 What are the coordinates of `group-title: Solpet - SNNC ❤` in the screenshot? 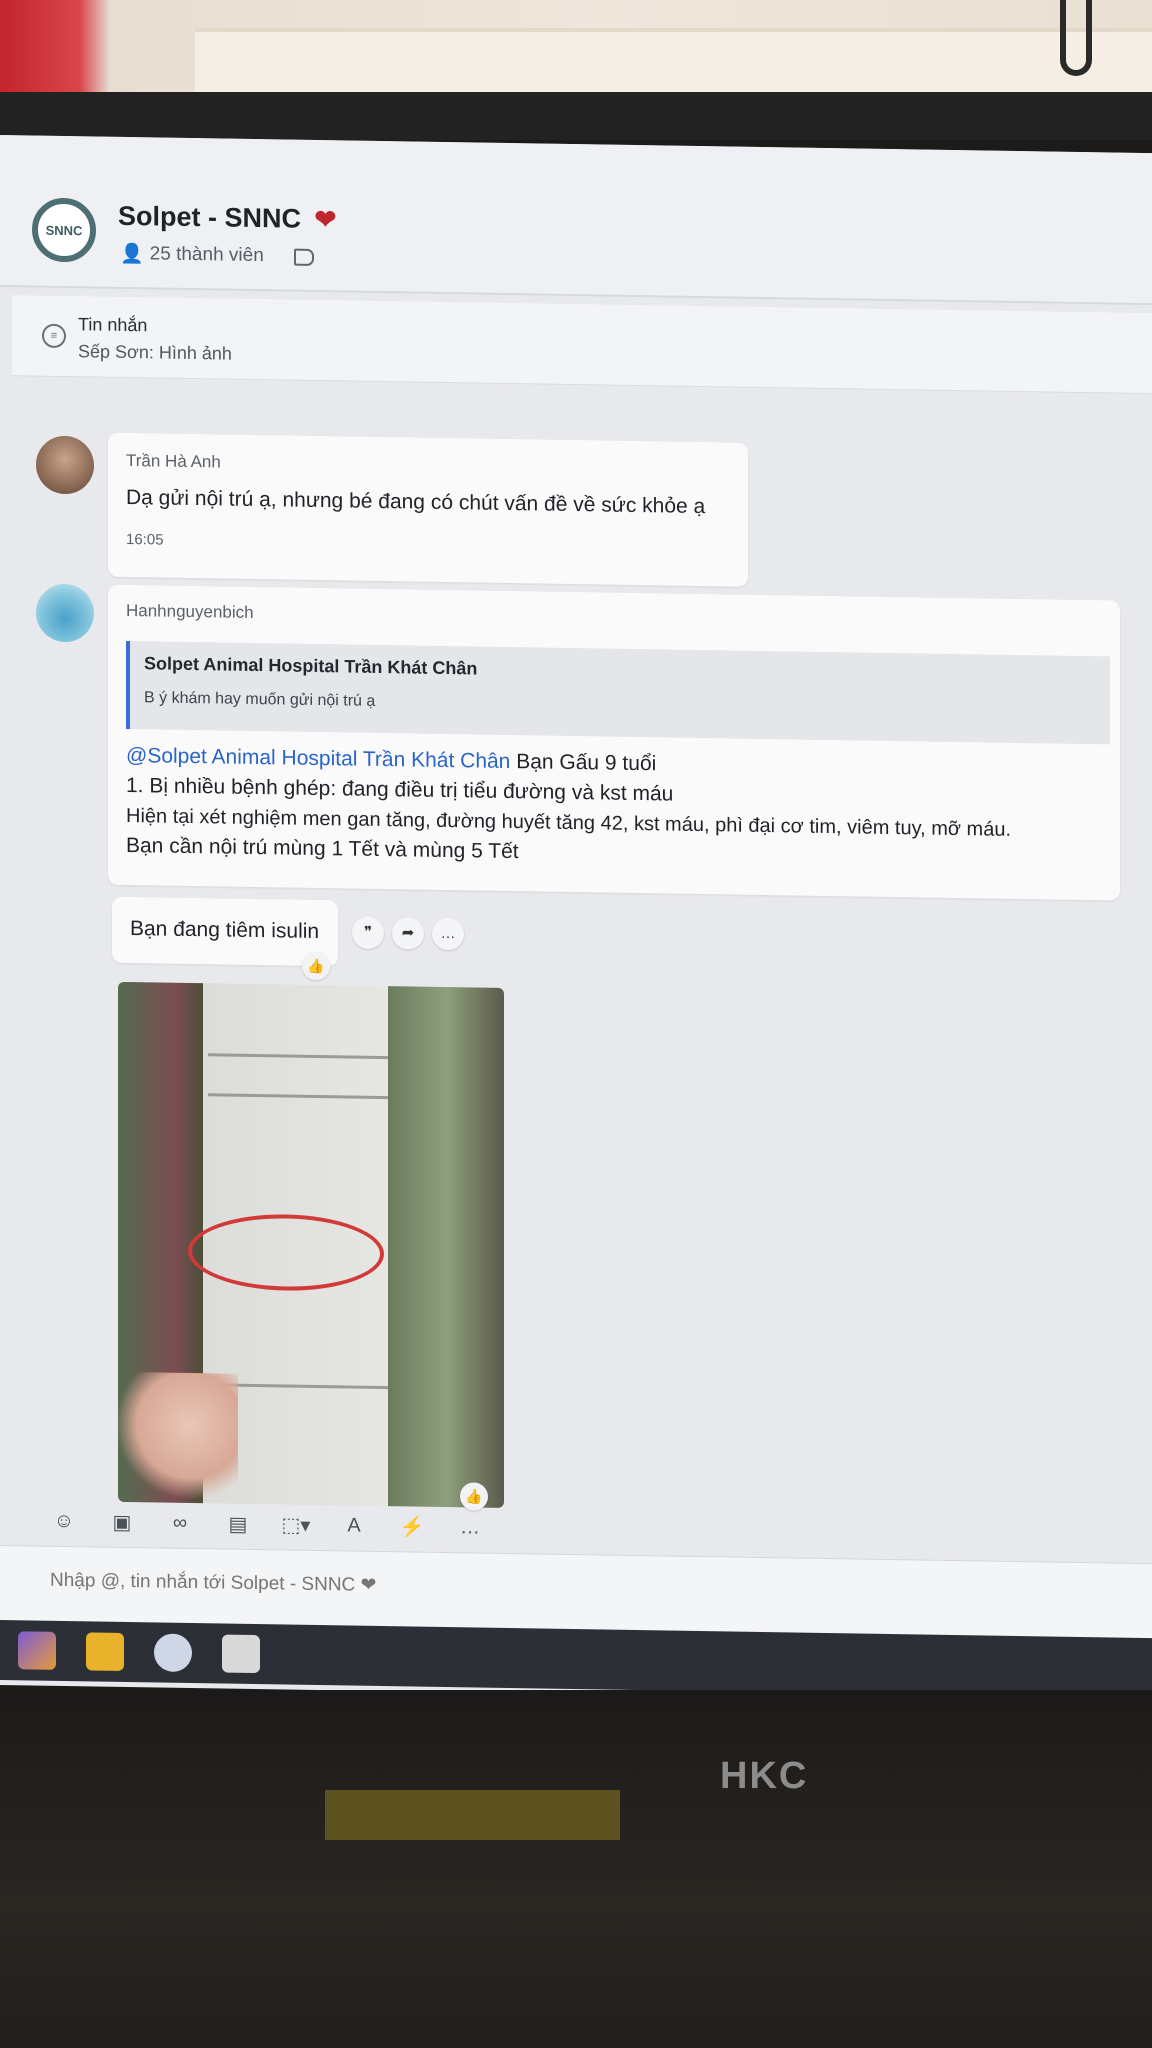 It's located at (227, 218).